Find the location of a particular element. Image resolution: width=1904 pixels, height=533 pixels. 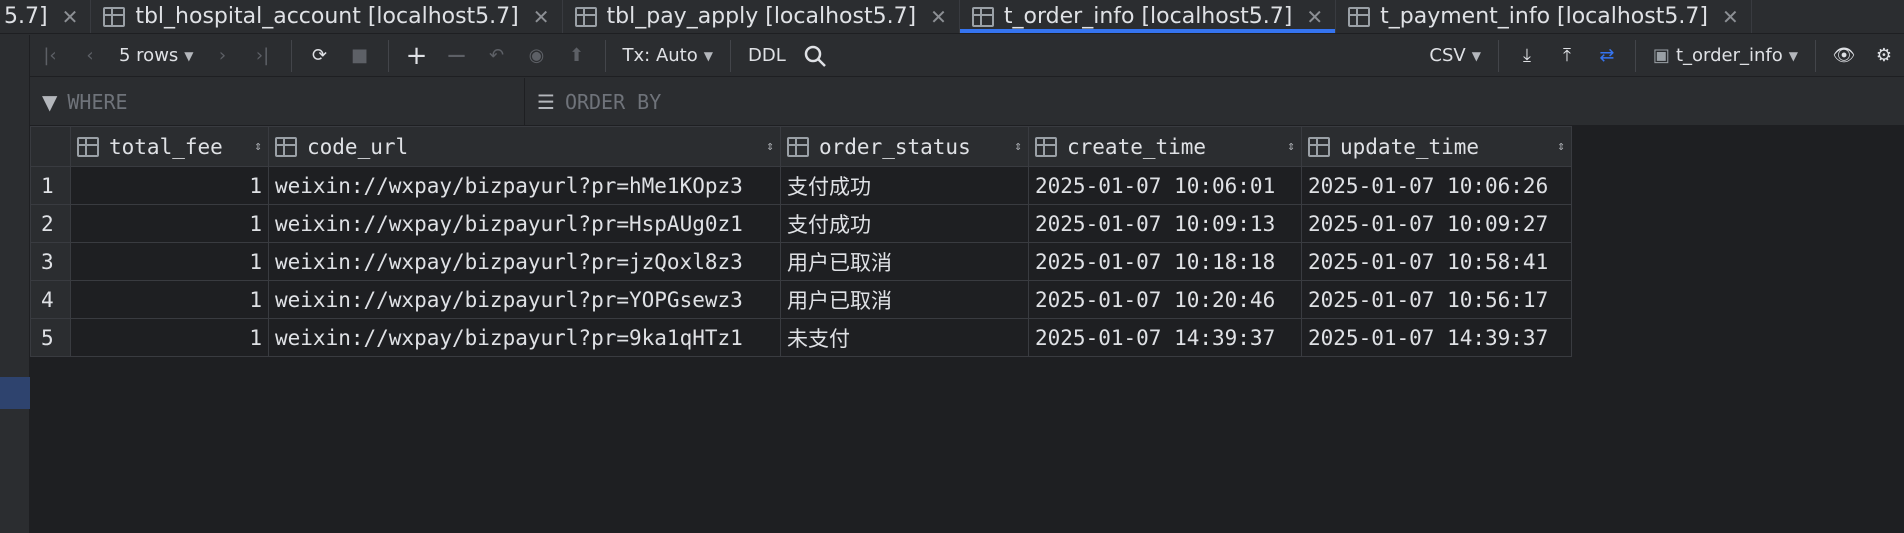

transaction-mode-dropdown: Tx: Auto ▼ is located at coordinates (668, 56).